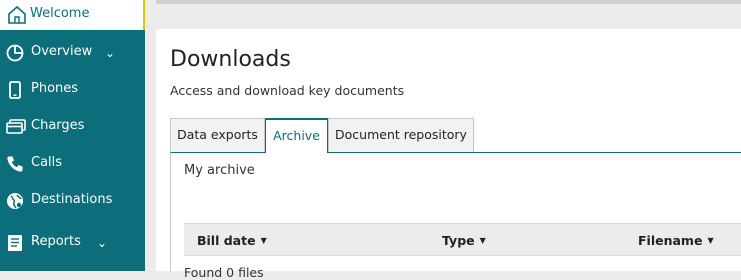 This screenshot has width=741, height=280. I want to click on phone-handset-icon, so click(15, 164).